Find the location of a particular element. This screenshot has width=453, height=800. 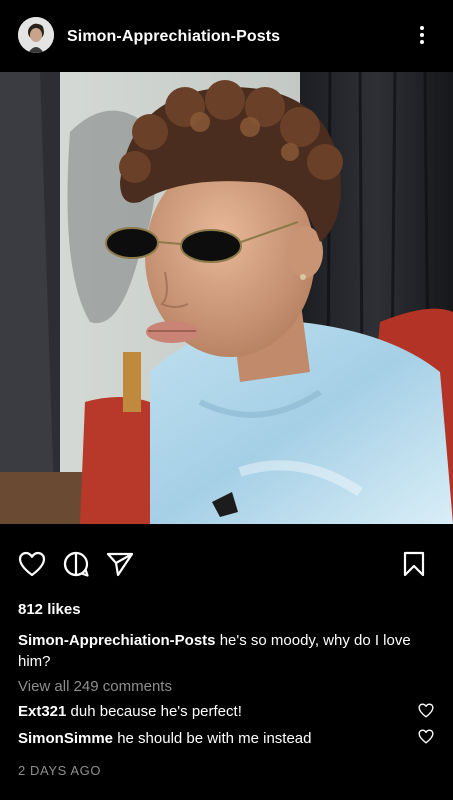

bookmark-icon is located at coordinates (414, 564).